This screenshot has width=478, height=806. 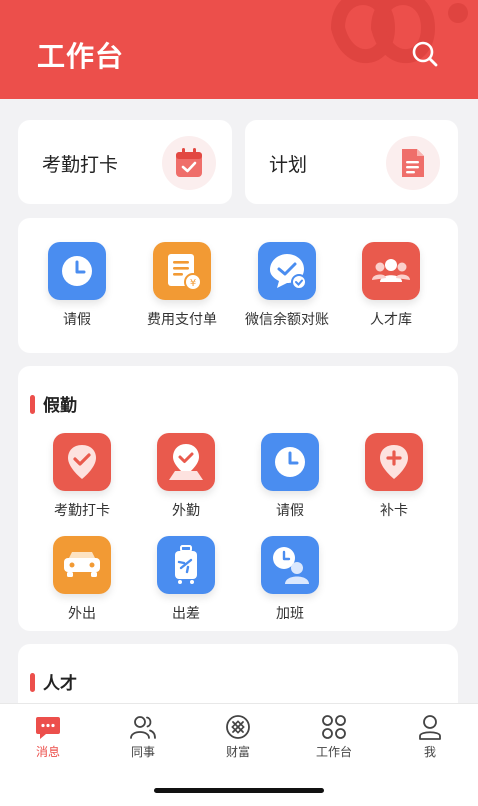 What do you see at coordinates (81, 56) in the screenshot?
I see `page-title: 工作台` at bounding box center [81, 56].